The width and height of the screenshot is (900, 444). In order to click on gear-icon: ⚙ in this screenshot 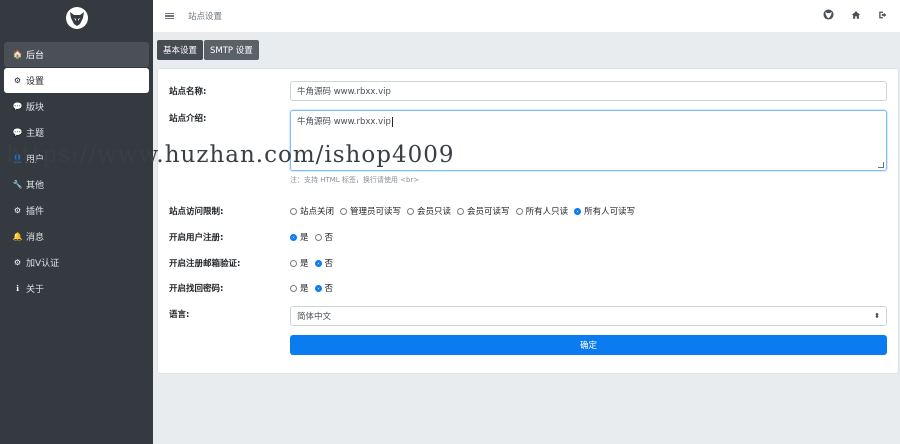, I will do `click(17, 80)`.